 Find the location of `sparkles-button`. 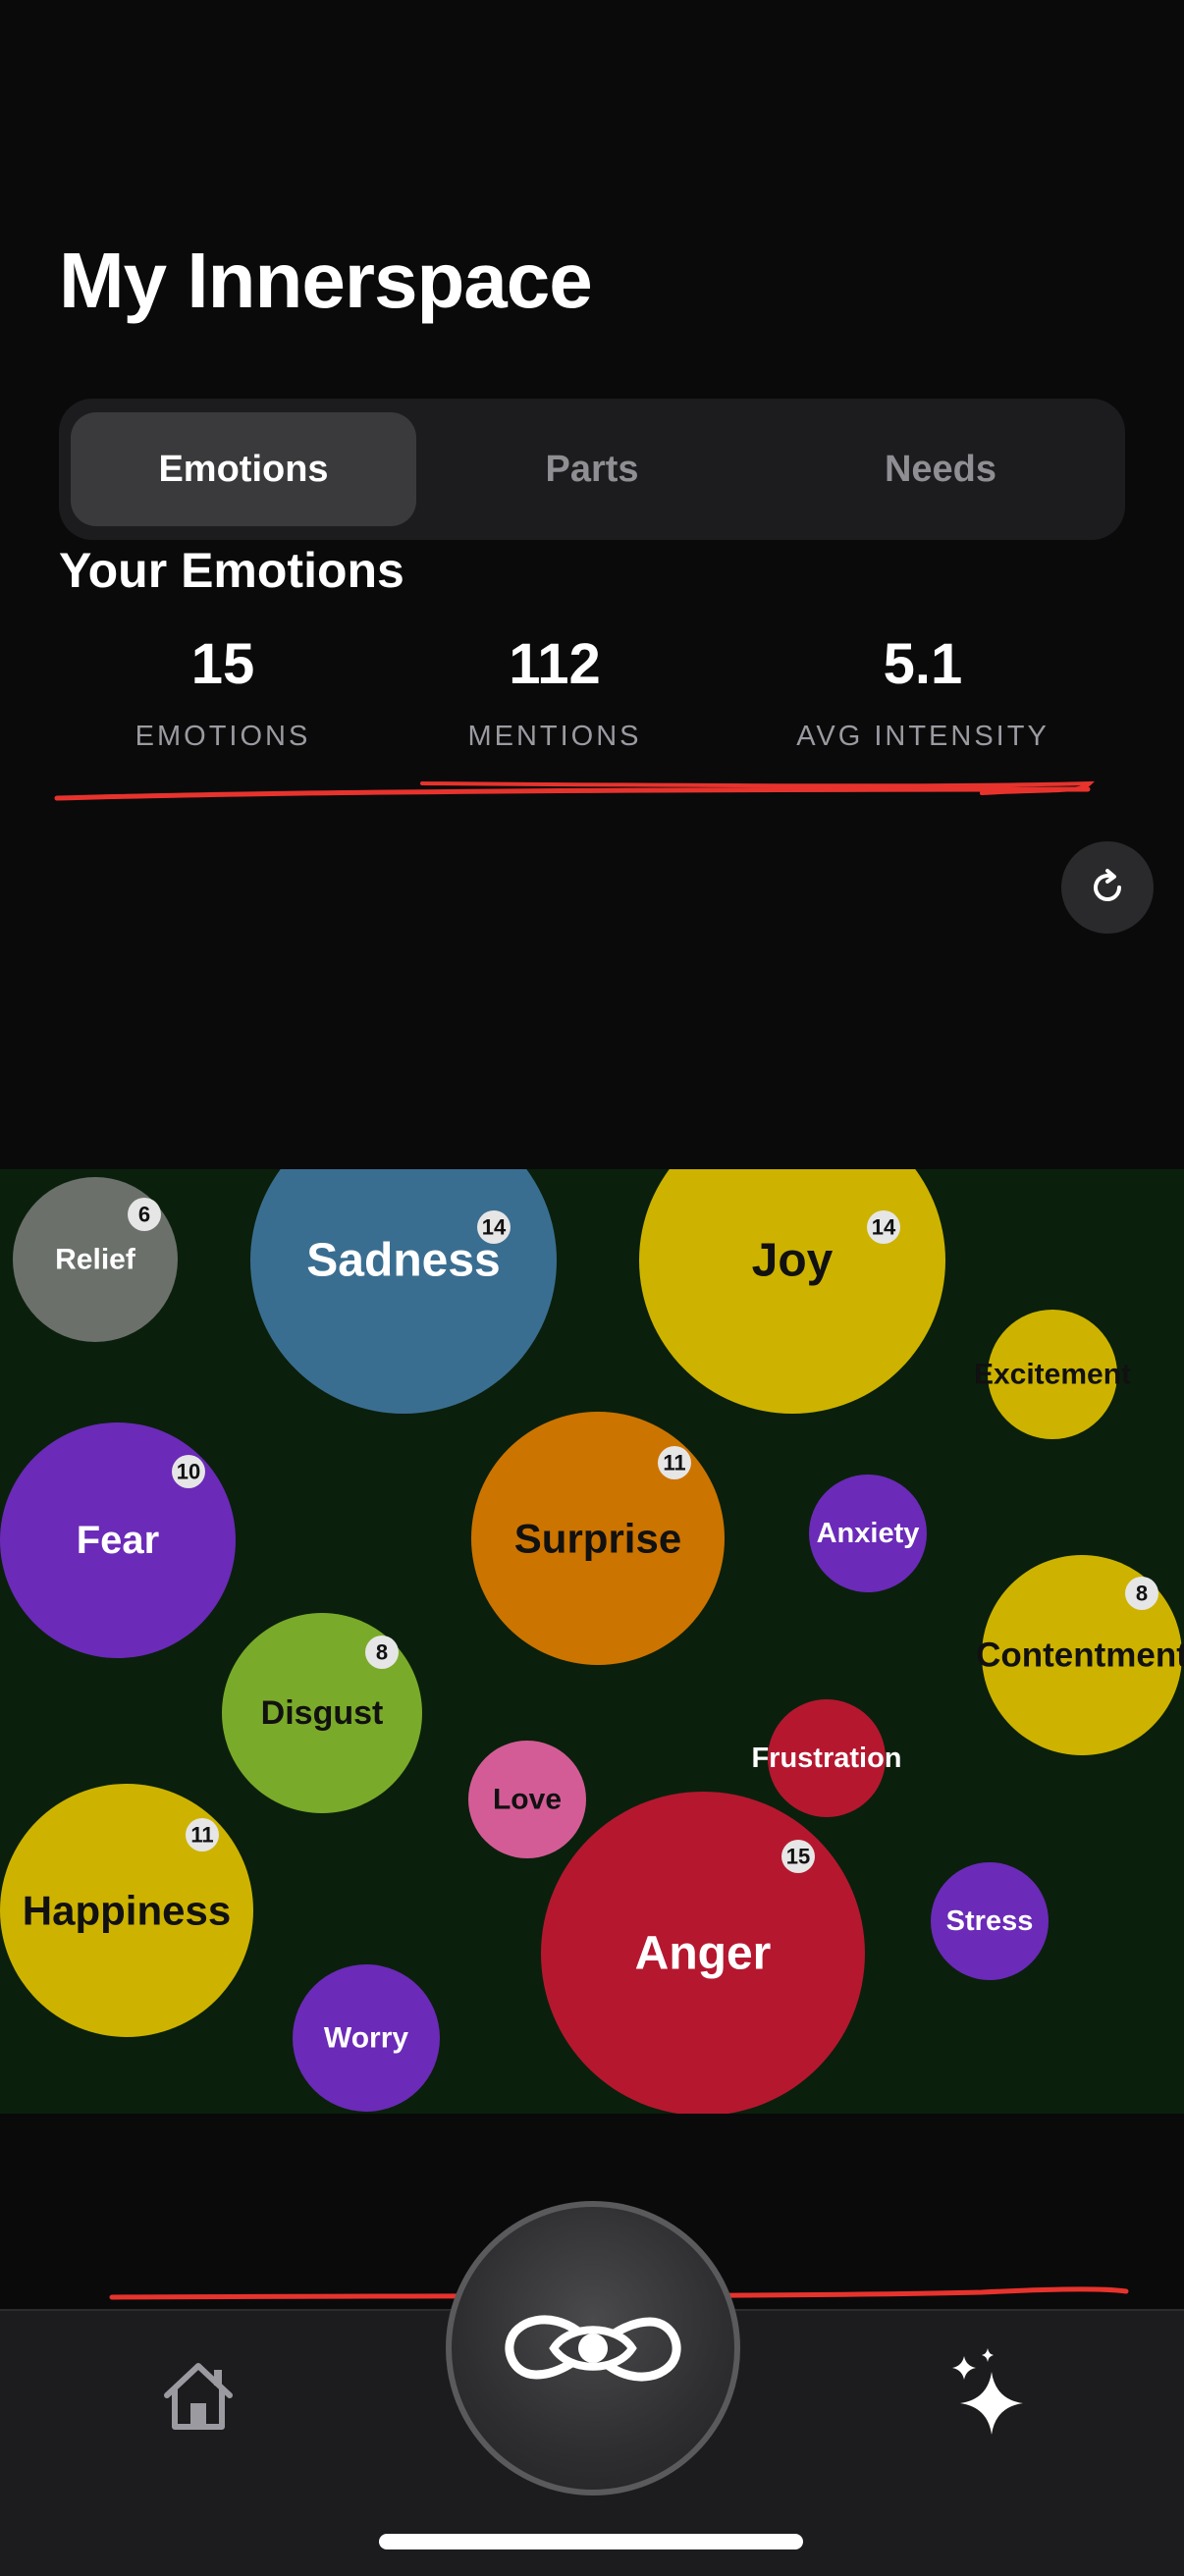

sparkles-button is located at coordinates (990, 2393).